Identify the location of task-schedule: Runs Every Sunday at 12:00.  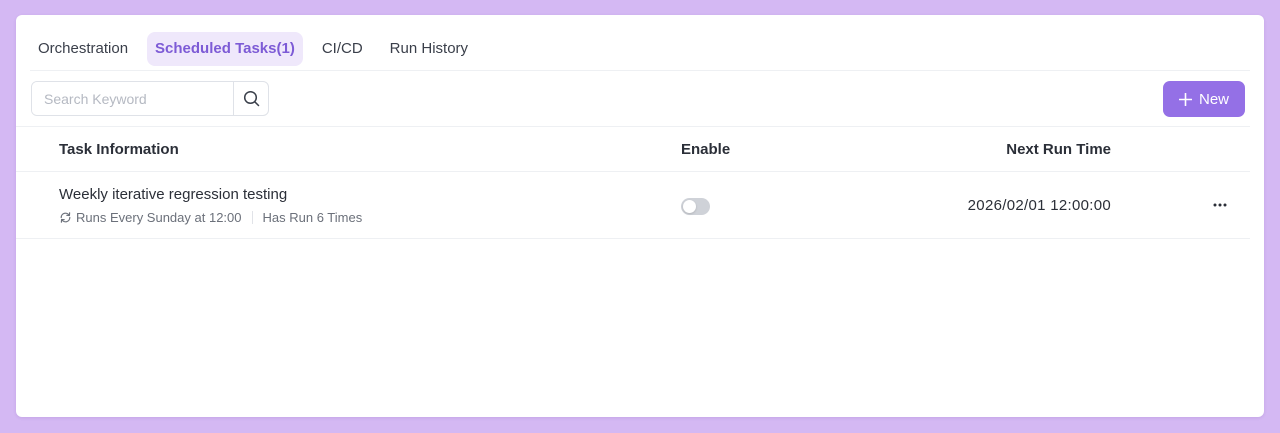
(159, 217).